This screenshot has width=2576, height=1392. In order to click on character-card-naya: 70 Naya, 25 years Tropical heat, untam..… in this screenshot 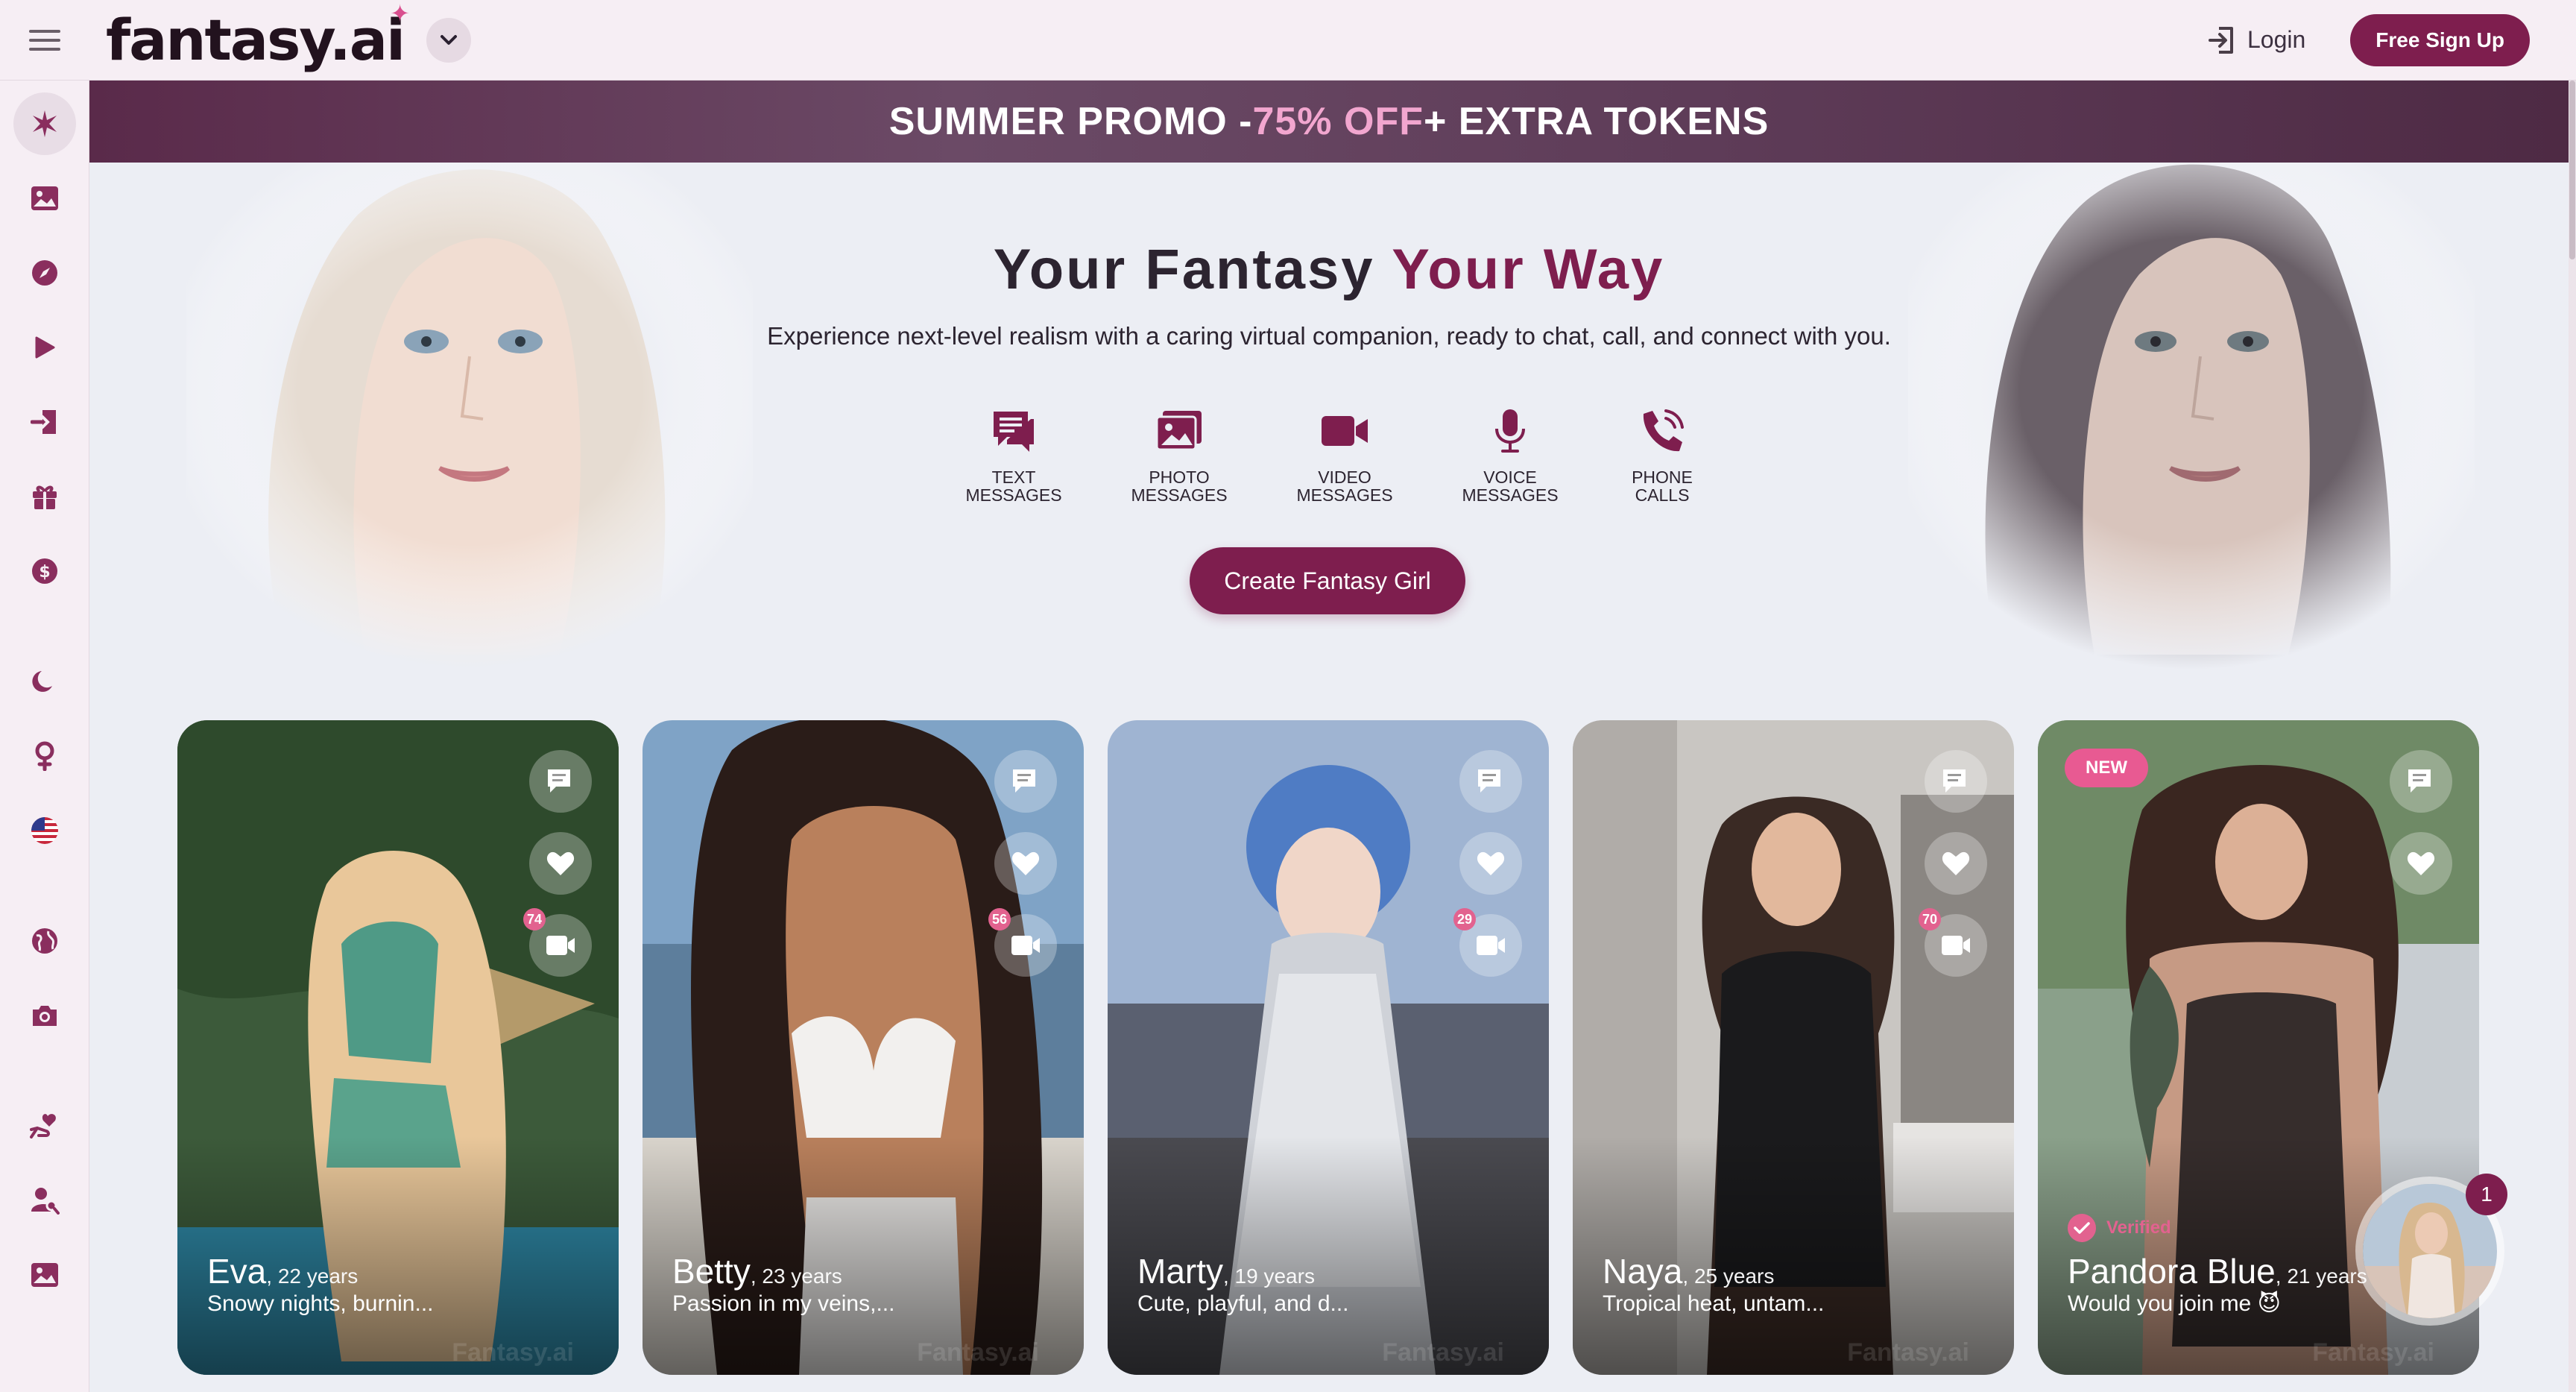, I will do `click(1793, 1047)`.